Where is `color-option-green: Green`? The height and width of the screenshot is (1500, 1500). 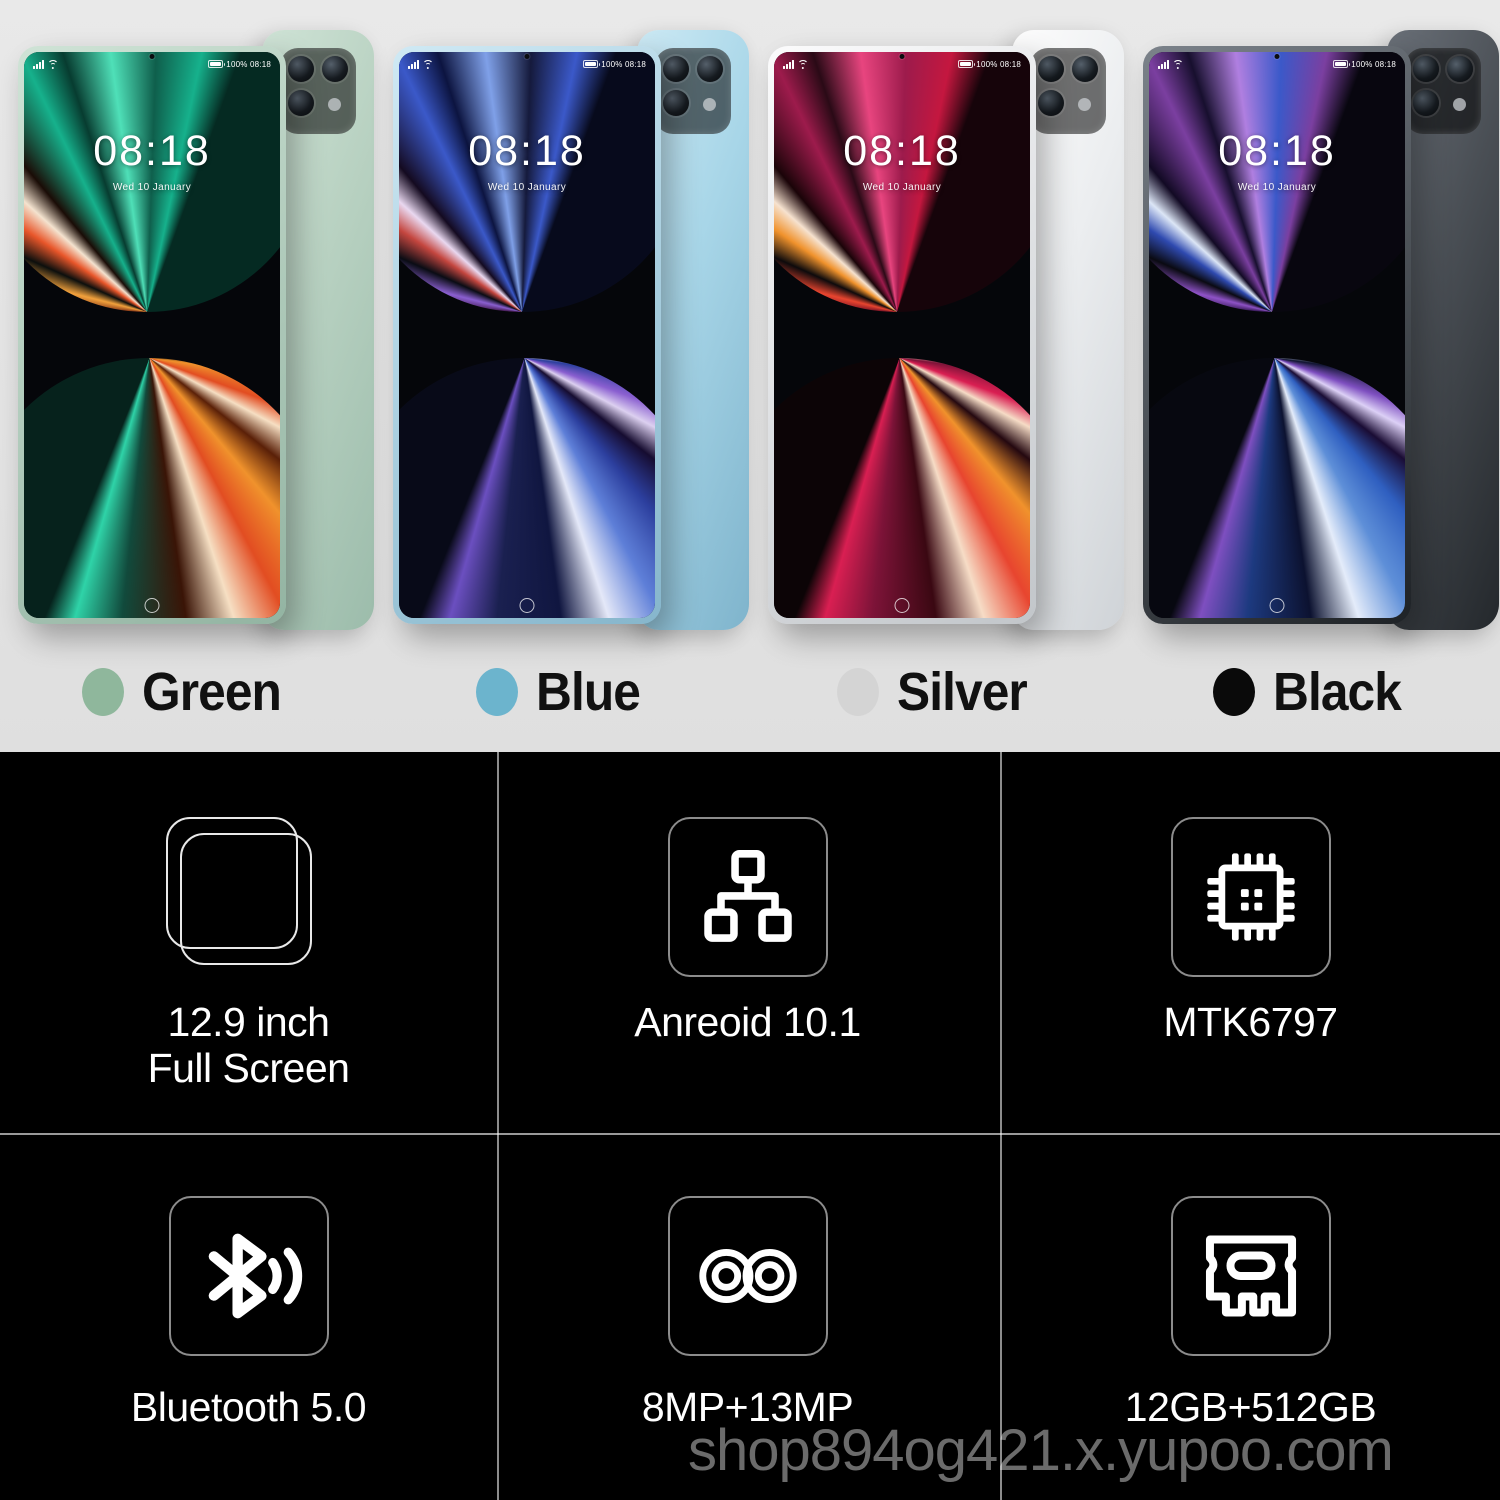
color-option-green: Green is located at coordinates (187, 692).